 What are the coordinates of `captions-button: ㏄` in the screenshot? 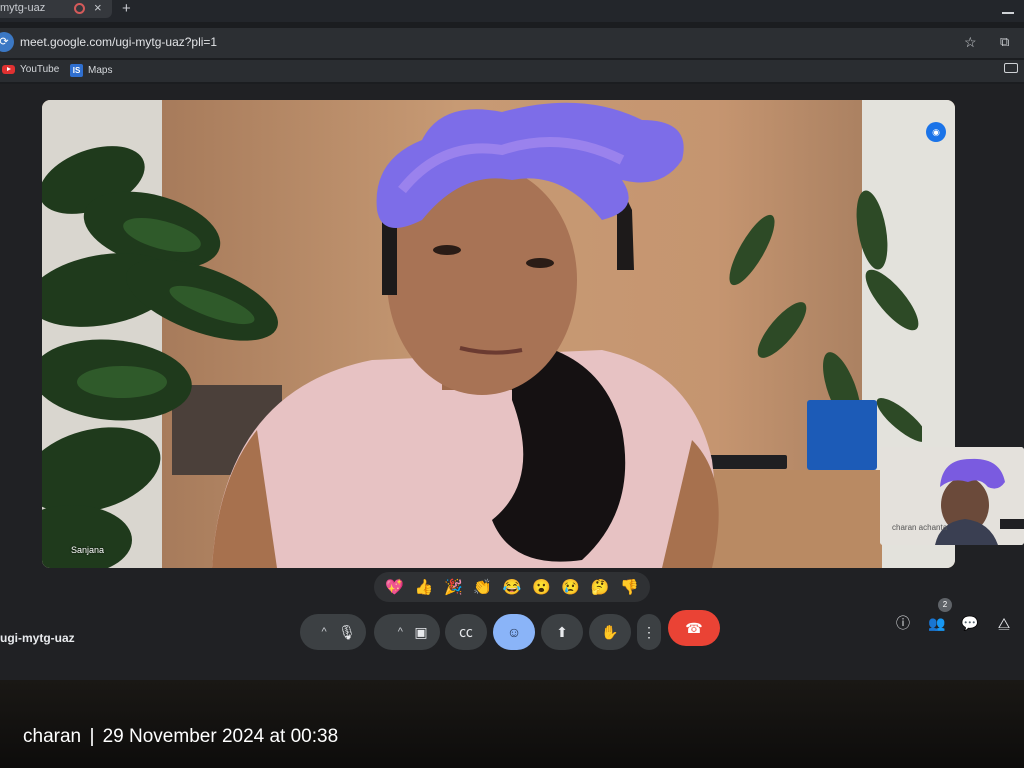 It's located at (466, 632).